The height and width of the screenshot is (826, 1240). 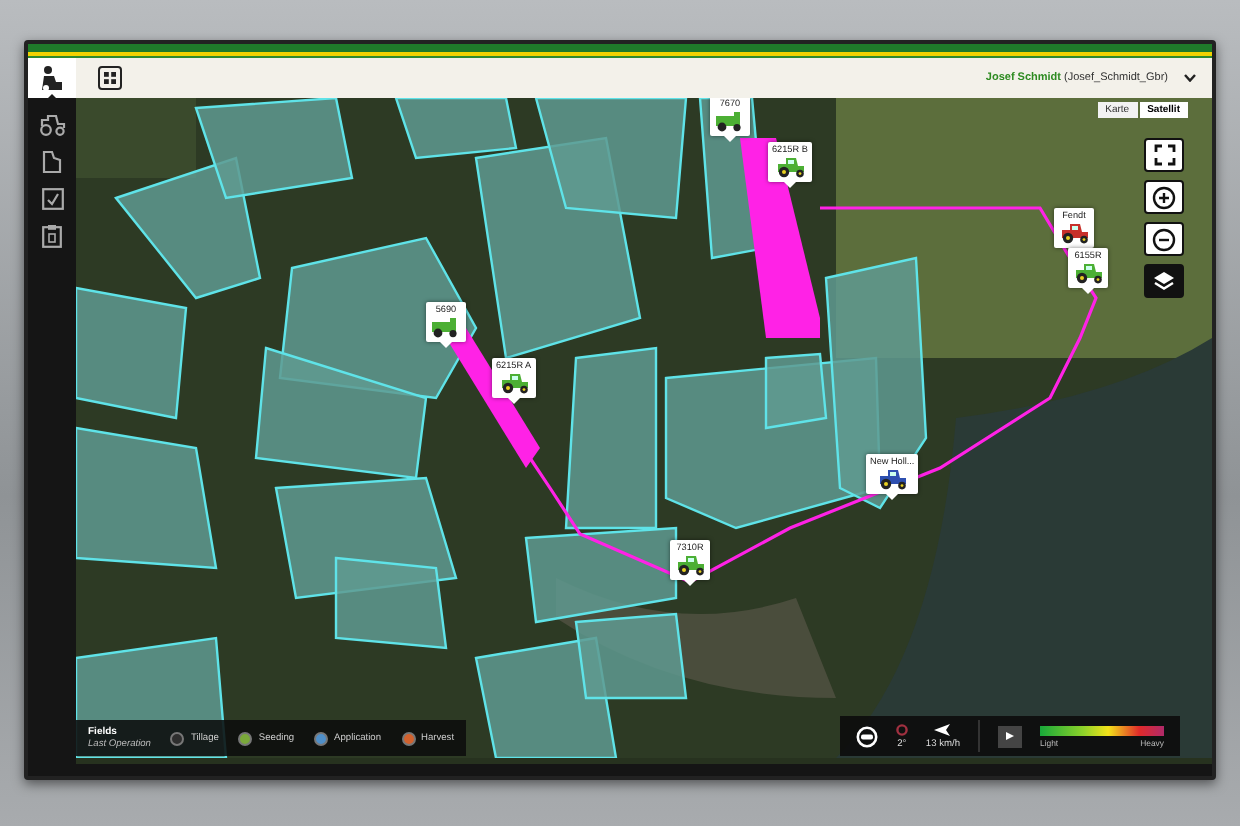 I want to click on field-boundary-icon, so click(x=52, y=162).